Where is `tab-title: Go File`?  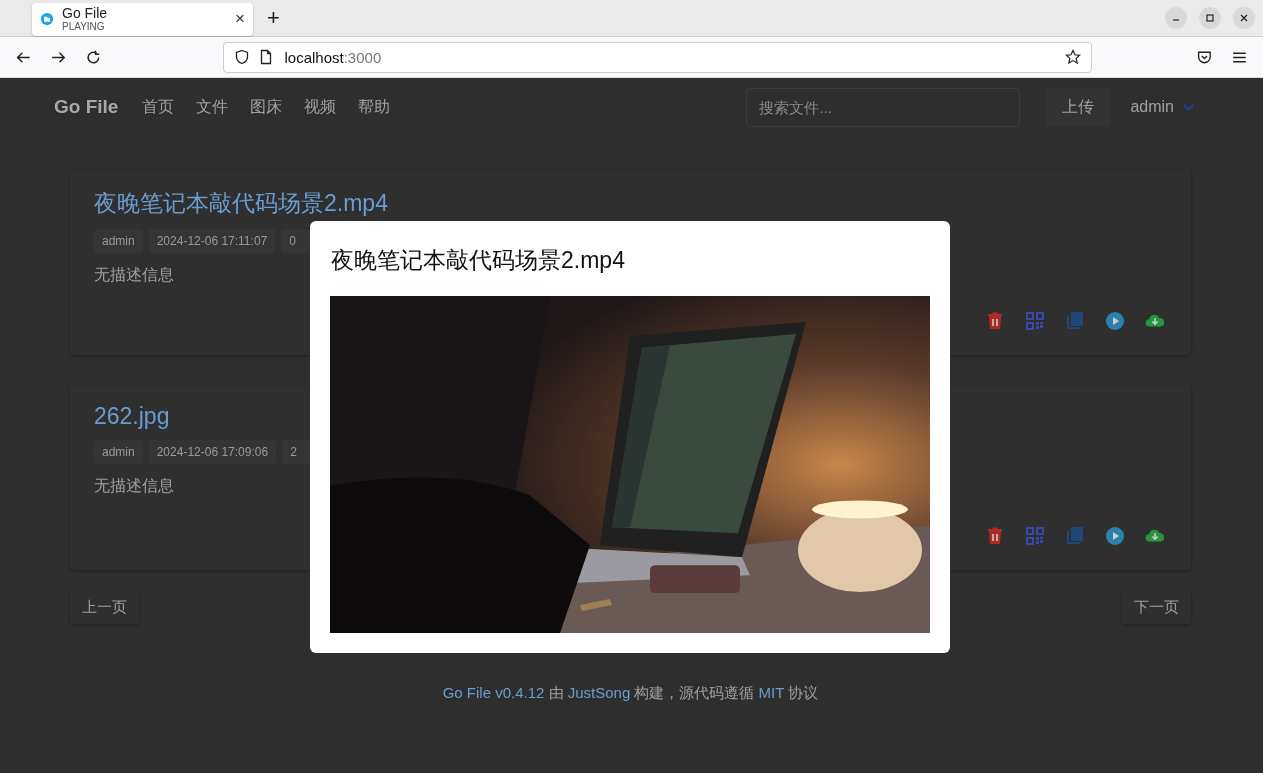 tab-title: Go File is located at coordinates (85, 13).